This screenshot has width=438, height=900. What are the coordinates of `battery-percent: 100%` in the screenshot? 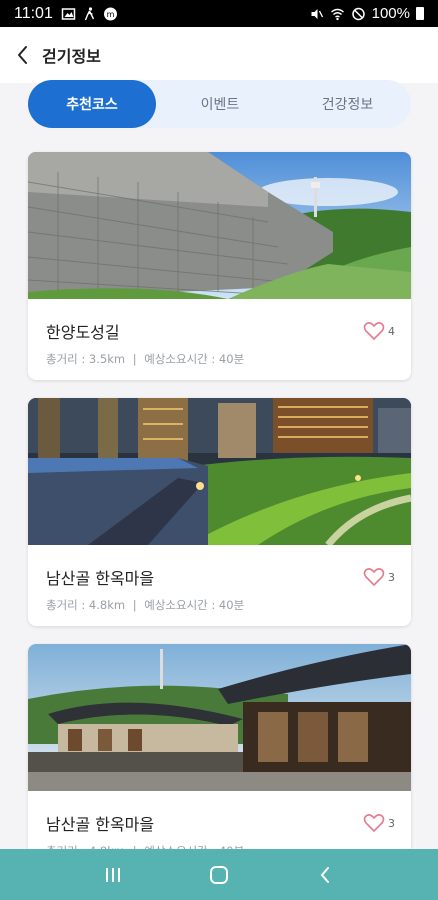 It's located at (390, 13).